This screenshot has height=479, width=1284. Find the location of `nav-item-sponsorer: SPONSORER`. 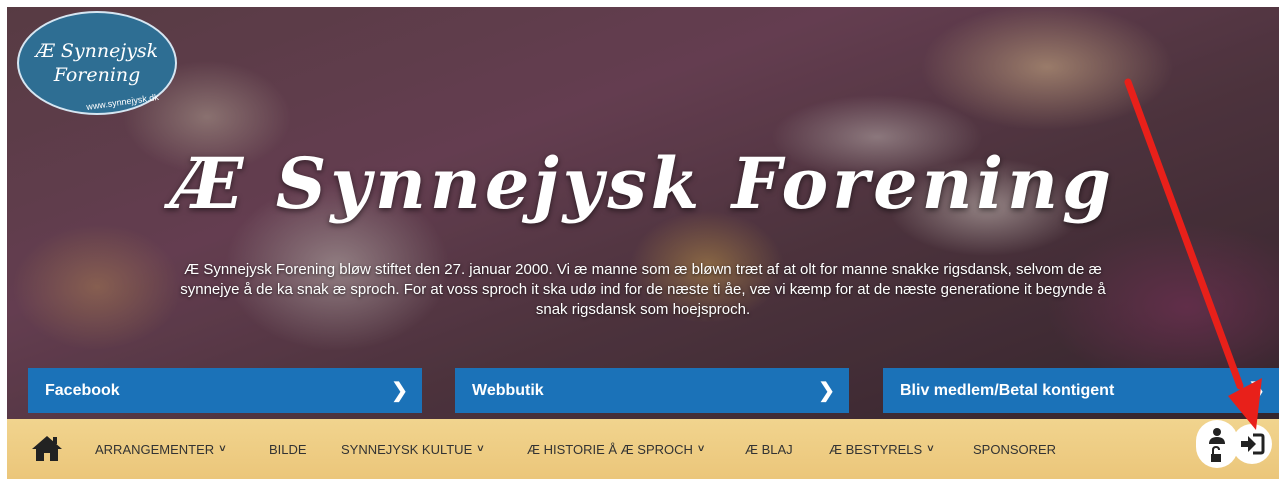

nav-item-sponsorer: SPONSORER is located at coordinates (1014, 449).